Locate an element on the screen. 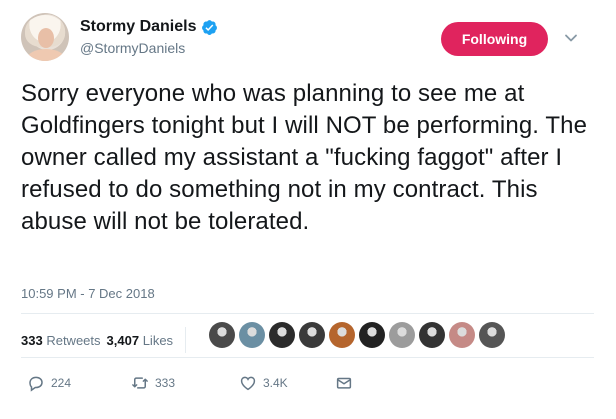 The width and height of the screenshot is (616, 419). retweets-count: 333 is located at coordinates (32, 340).